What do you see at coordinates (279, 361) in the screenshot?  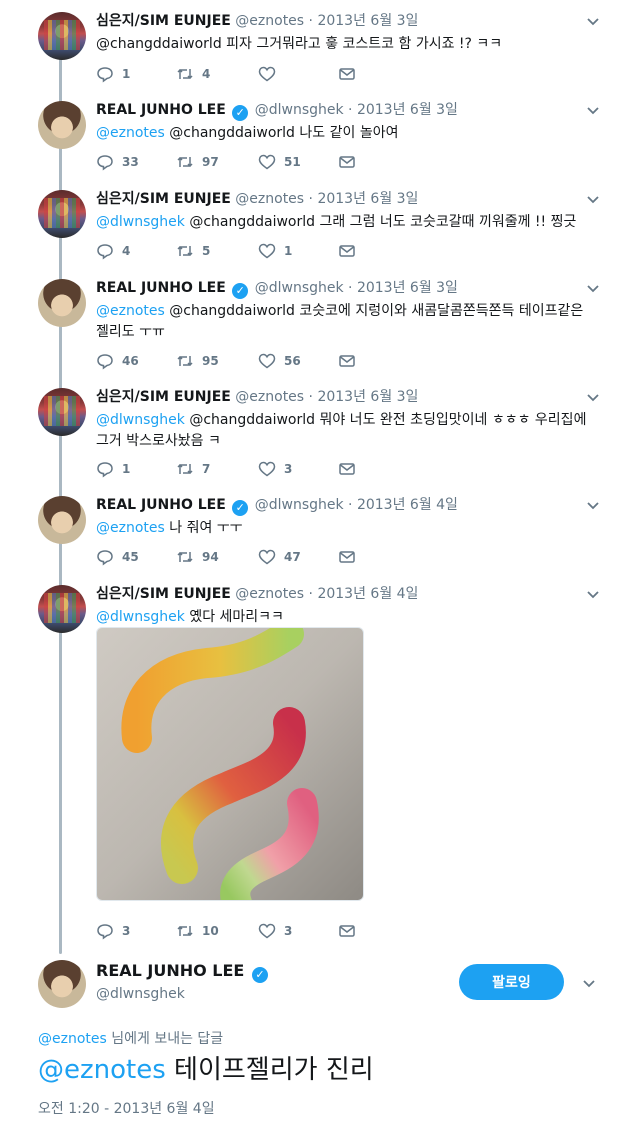 I see `like-button: 56` at bounding box center [279, 361].